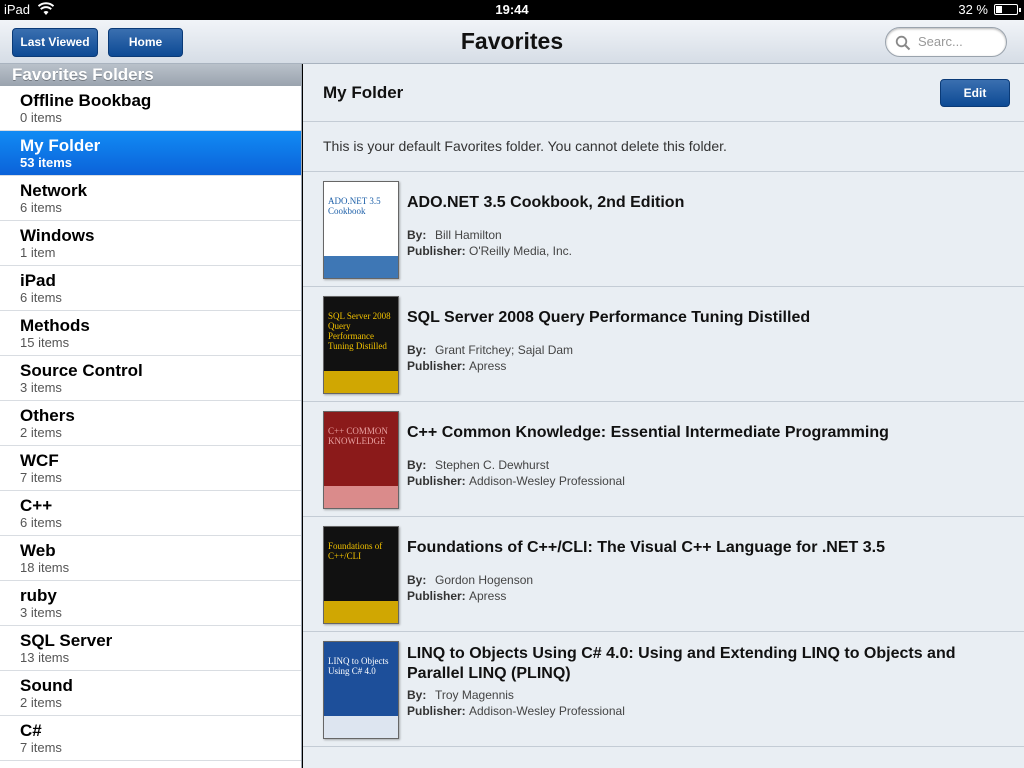 The height and width of the screenshot is (768, 1024). Describe the element at coordinates (46, 162) in the screenshot. I see `folder-item-count: 53 items` at that location.